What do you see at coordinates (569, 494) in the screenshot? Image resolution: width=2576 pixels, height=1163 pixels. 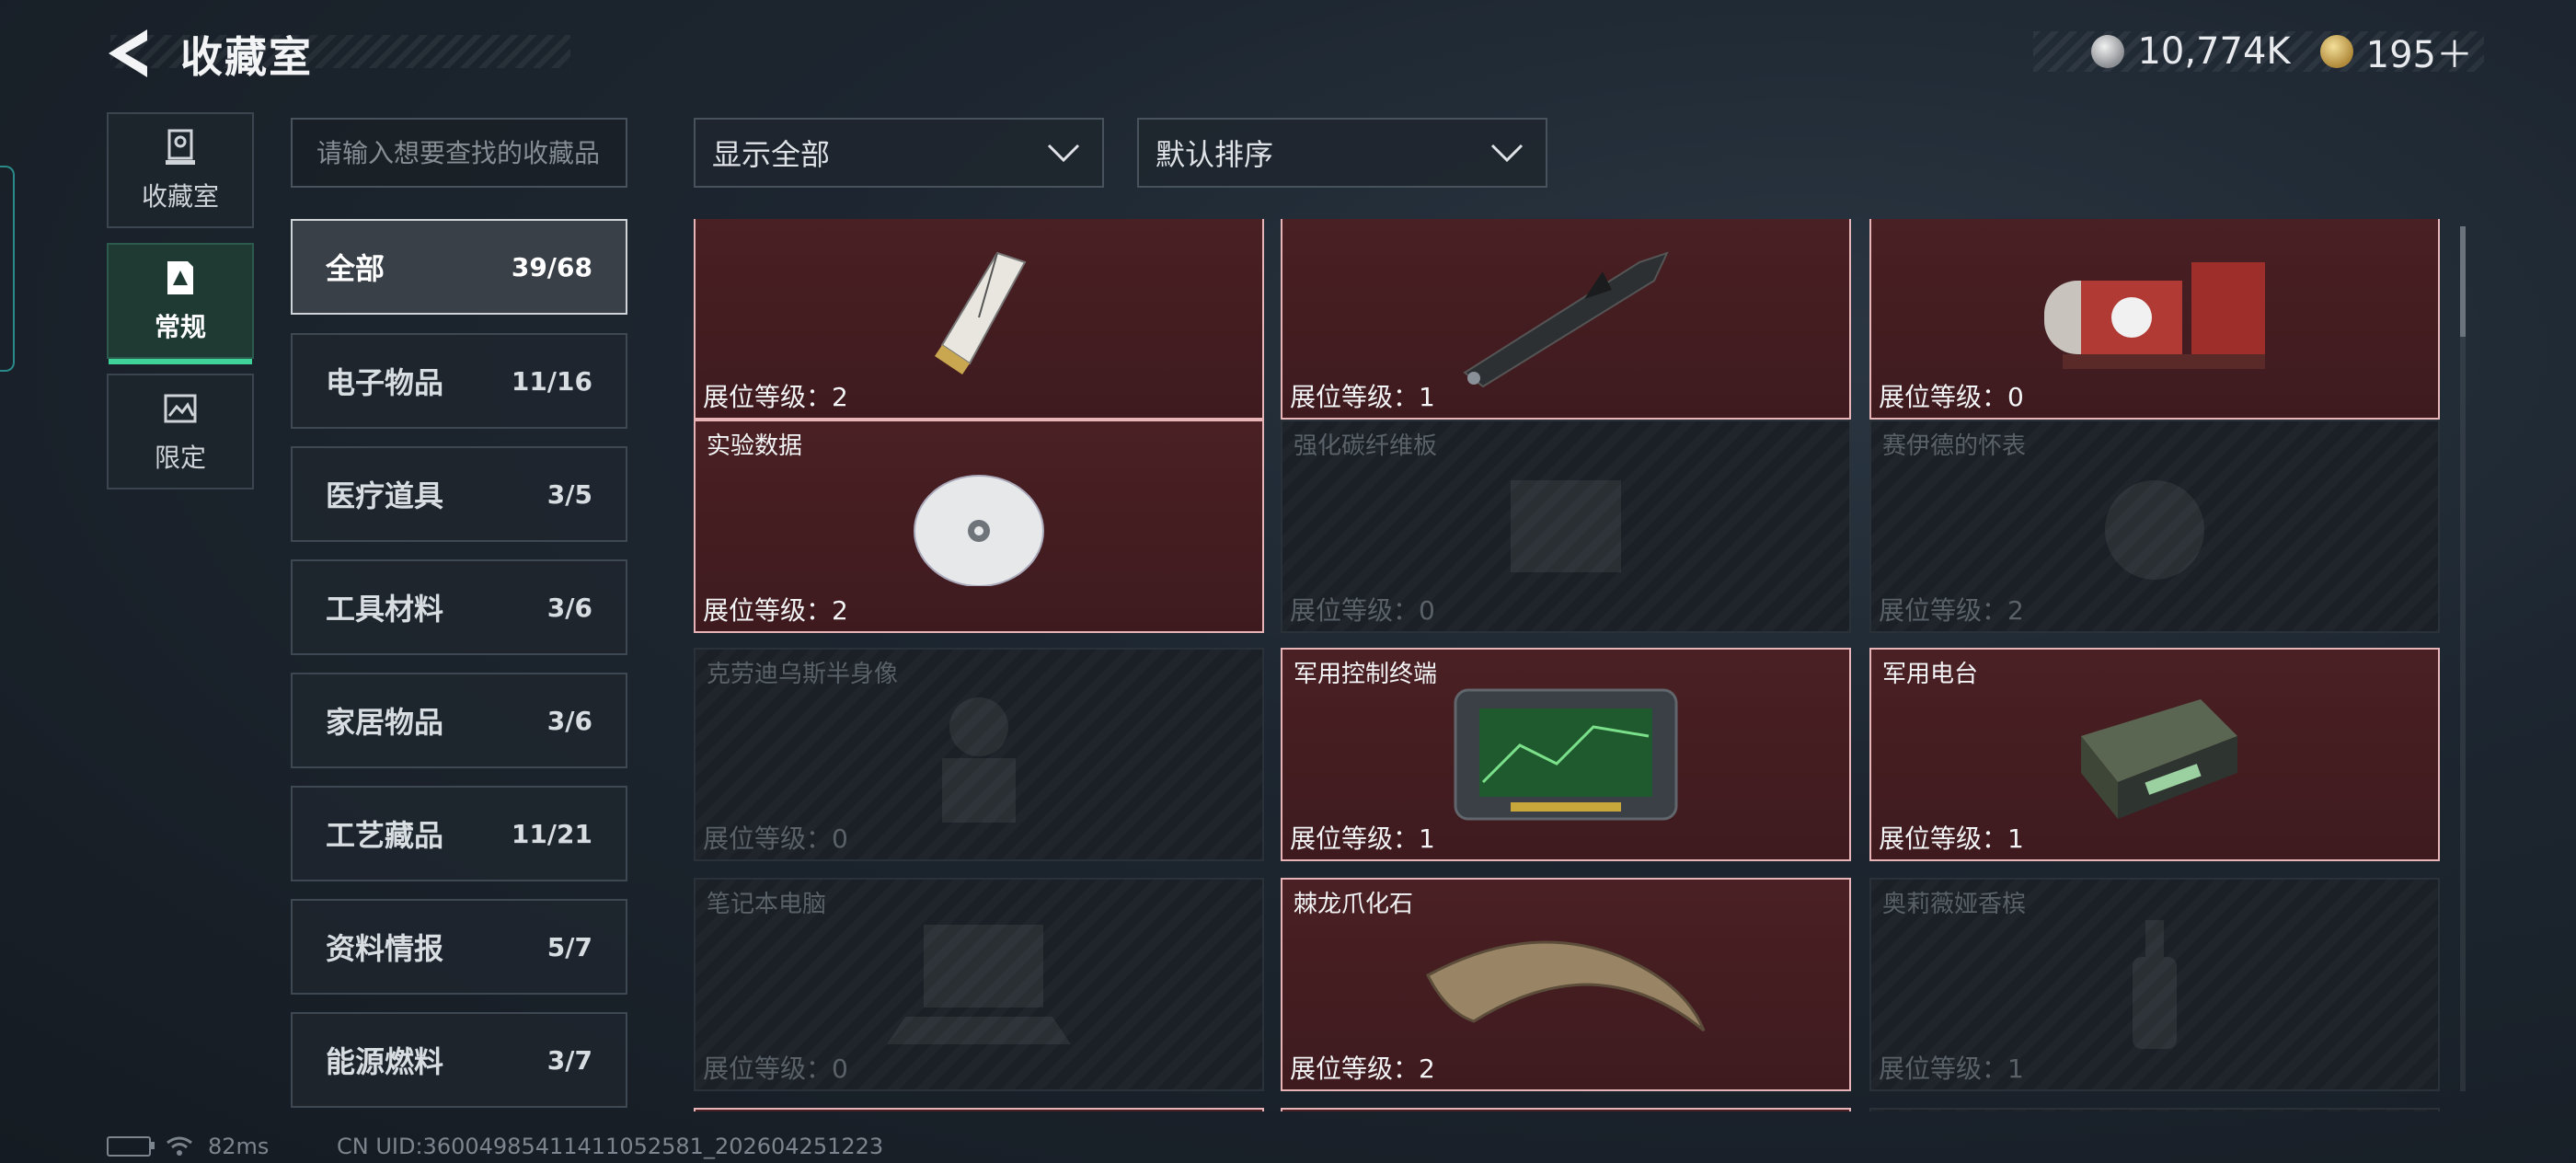 I see `category-count: 3/5` at bounding box center [569, 494].